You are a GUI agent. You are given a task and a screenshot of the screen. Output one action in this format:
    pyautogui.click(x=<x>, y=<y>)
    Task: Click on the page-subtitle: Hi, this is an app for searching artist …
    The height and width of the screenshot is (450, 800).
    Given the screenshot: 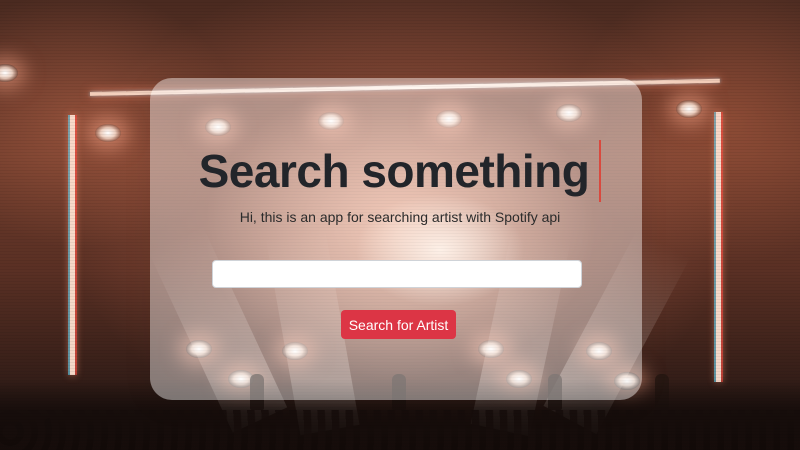 What is the action you would take?
    pyautogui.click(x=400, y=217)
    